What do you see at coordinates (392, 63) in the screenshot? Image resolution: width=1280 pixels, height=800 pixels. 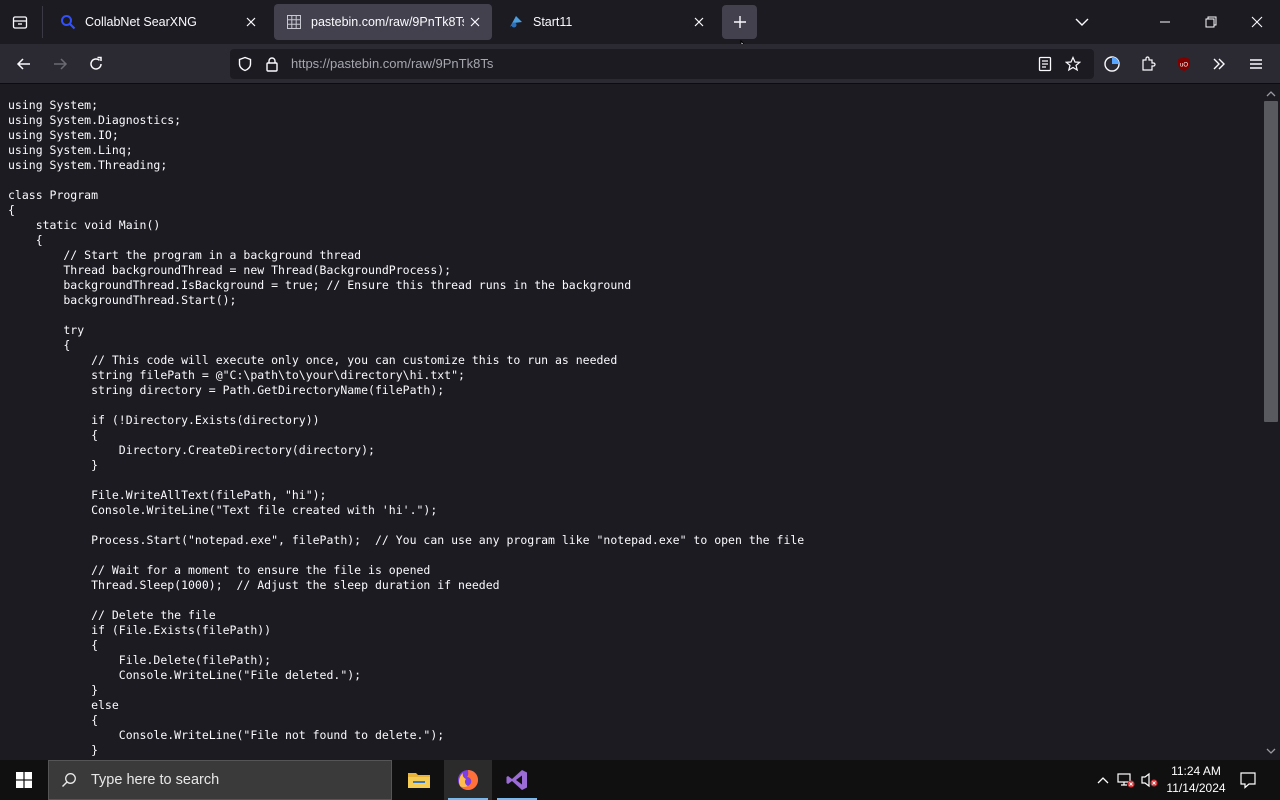 I see `url-text: https://pastebin.com/raw/9PnTk8Ts` at bounding box center [392, 63].